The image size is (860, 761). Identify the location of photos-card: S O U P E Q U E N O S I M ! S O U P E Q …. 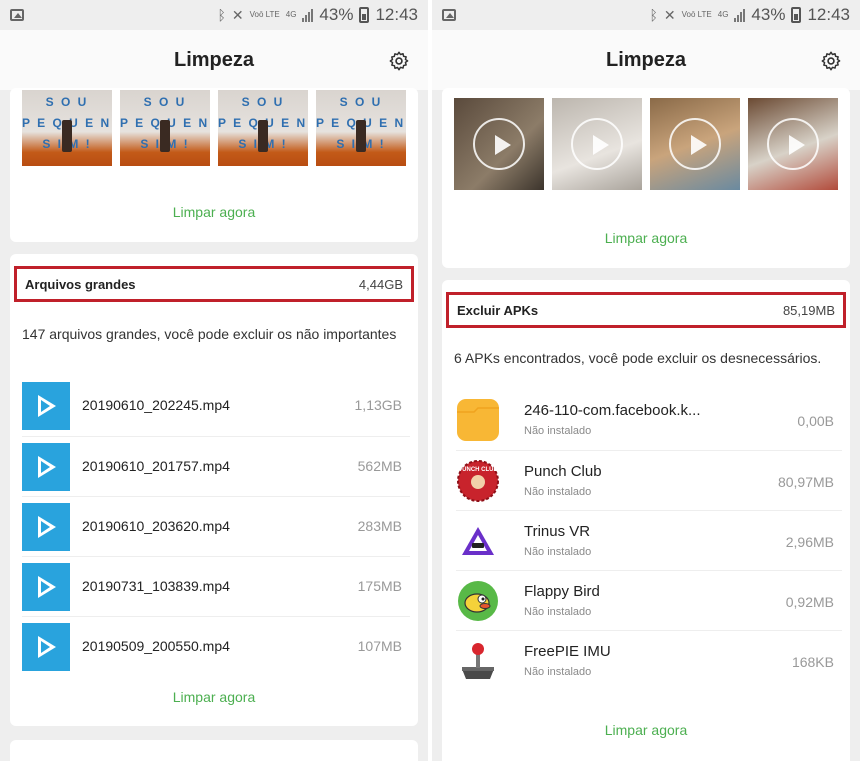
(214, 165).